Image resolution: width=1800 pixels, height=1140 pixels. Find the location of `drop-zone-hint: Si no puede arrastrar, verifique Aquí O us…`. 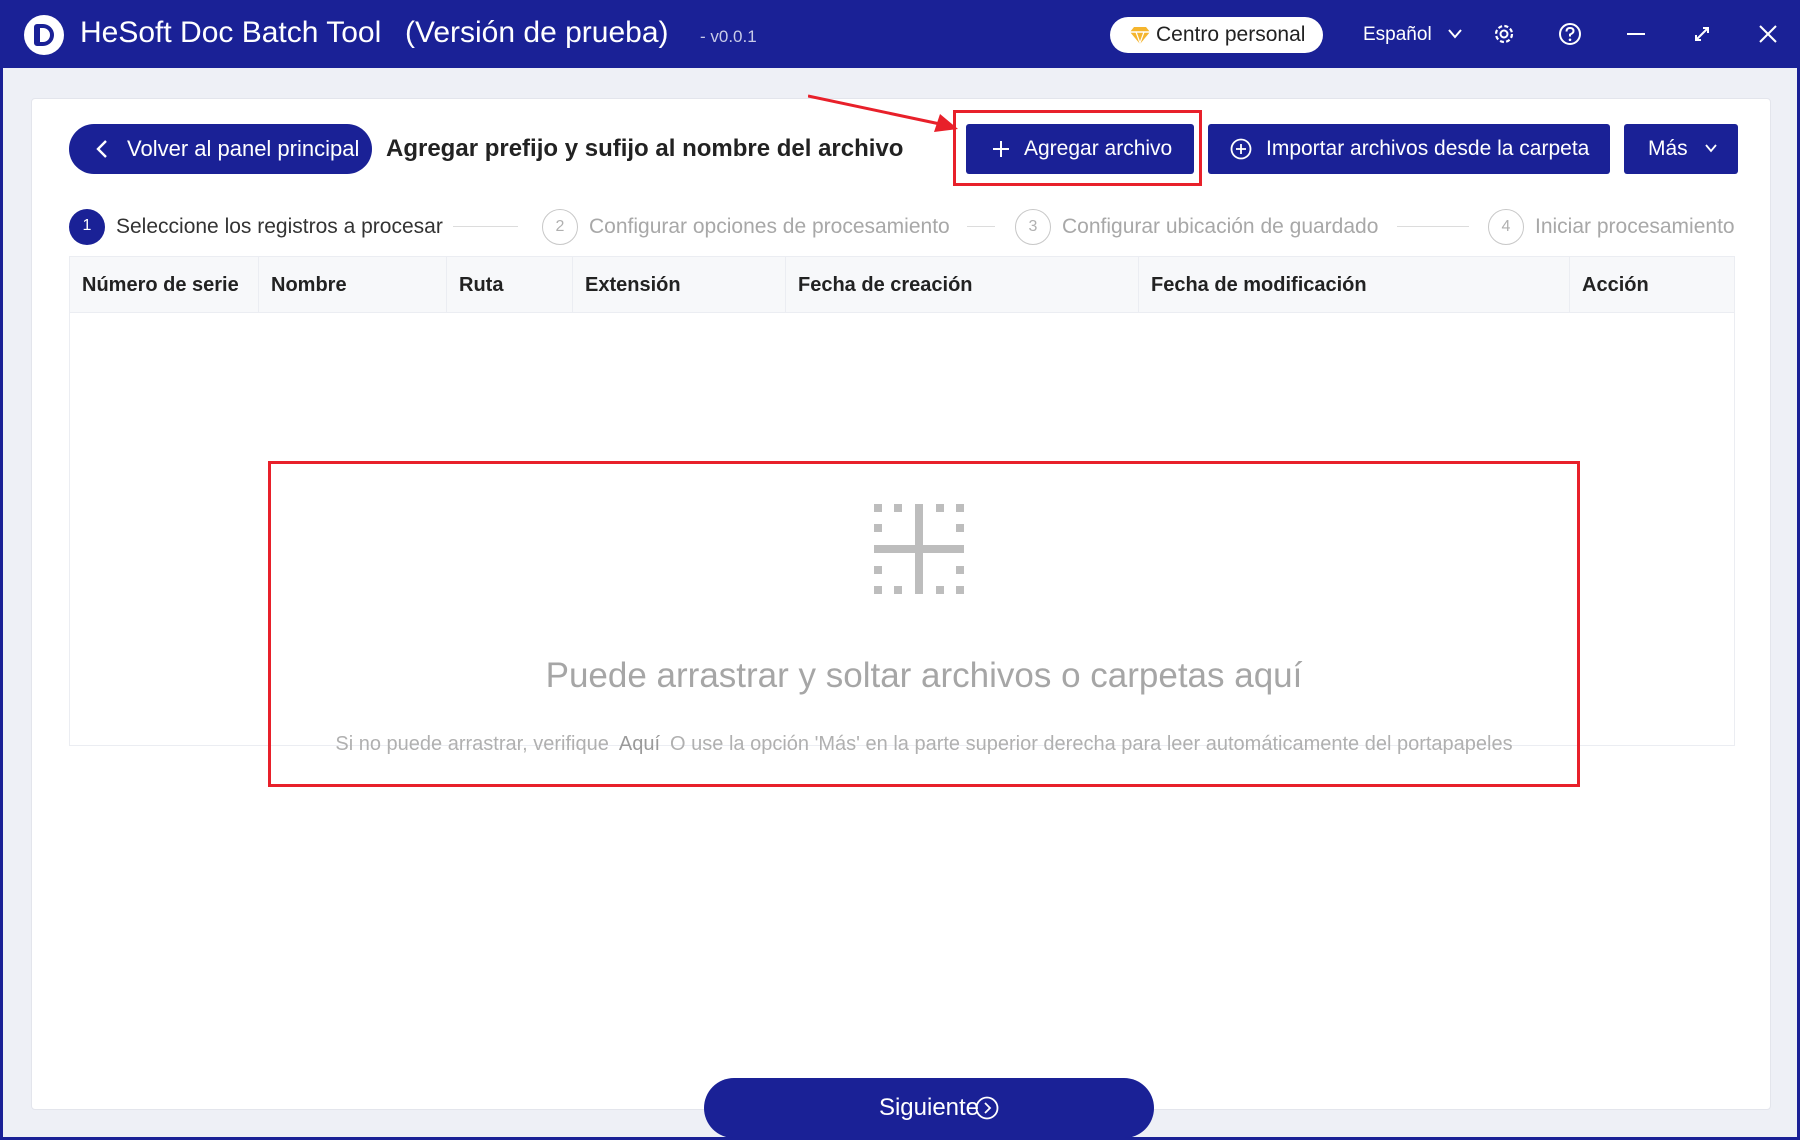

drop-zone-hint: Si no puede arrastrar, verifique Aquí O us… is located at coordinates (924, 744).